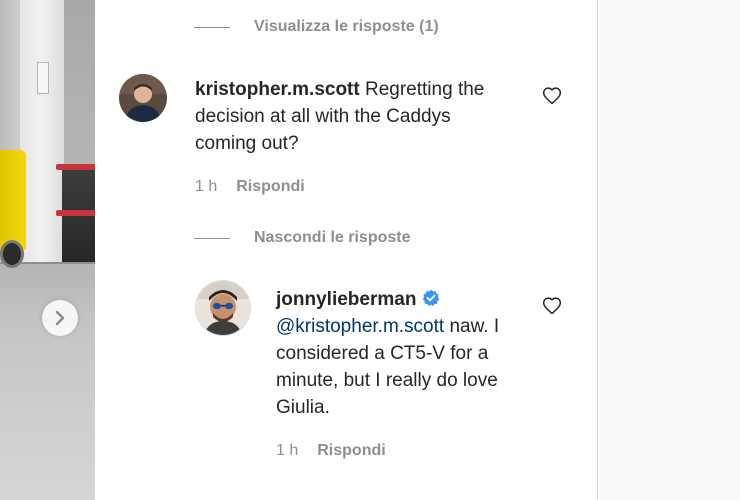 Image resolution: width=740 pixels, height=500 pixels. Describe the element at coordinates (332, 237) in the screenshot. I see `hide-replies-label: Nascondi le risposte` at that location.